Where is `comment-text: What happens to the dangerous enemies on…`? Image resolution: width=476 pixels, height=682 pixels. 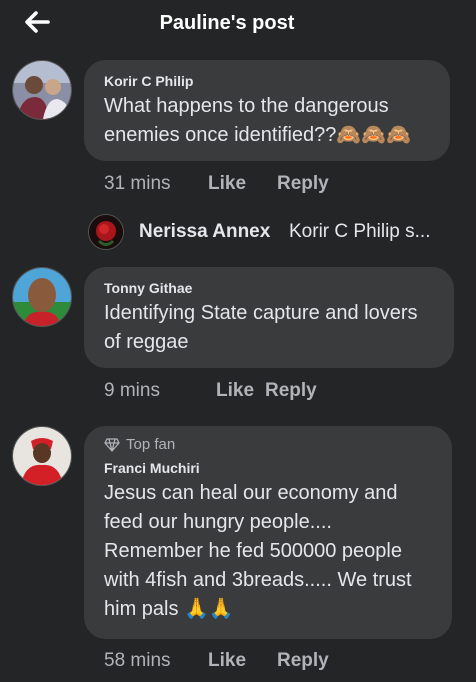
comment-text: What happens to the dangerous enemies on… is located at coordinates (258, 120).